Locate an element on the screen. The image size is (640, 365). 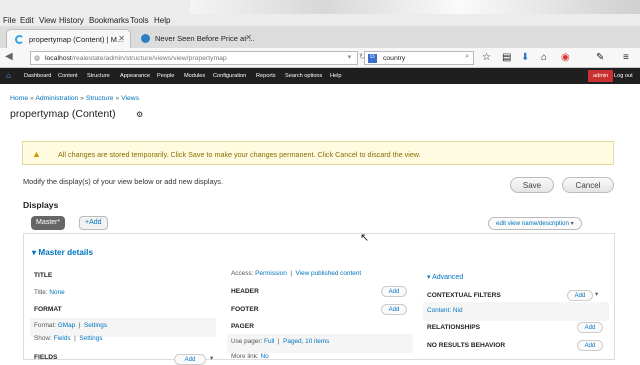
use-pager-label: Use pager: is located at coordinates (247, 341).